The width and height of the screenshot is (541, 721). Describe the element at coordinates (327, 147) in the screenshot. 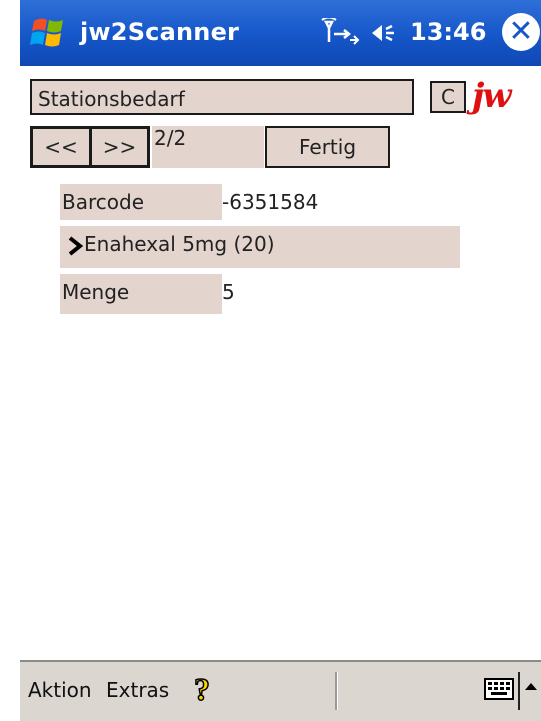

I see `done-button: Fertig` at that location.